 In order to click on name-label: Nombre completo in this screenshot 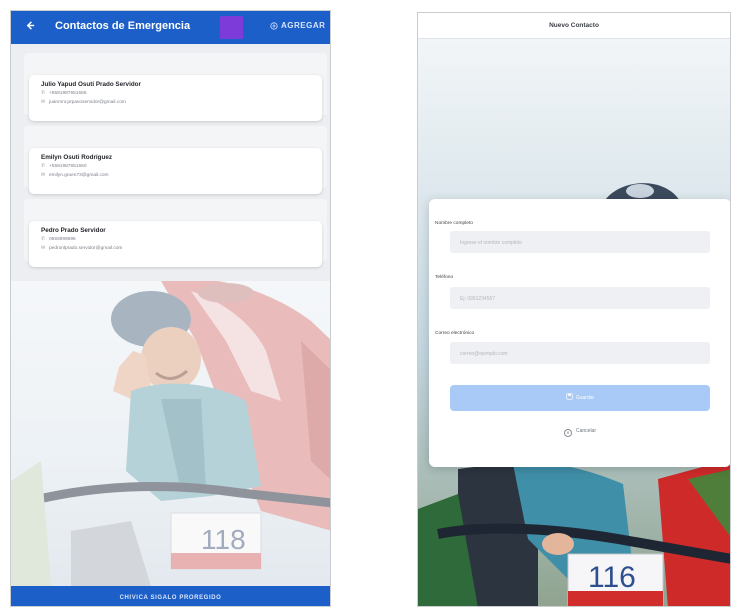, I will do `click(454, 223)`.